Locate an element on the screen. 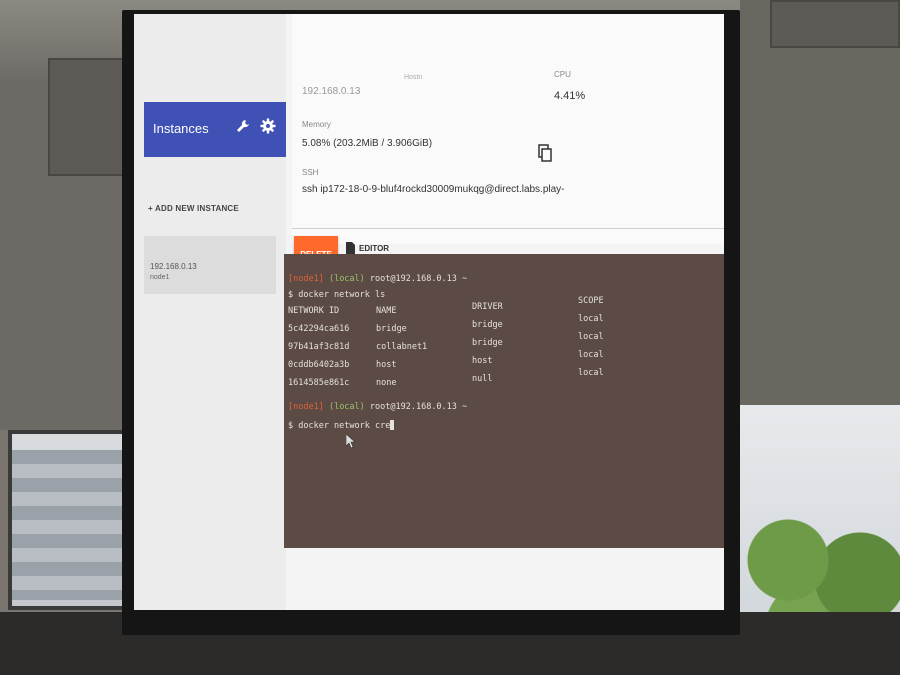 The image size is (900, 675). cpu-value: 4.41% is located at coordinates (570, 96).